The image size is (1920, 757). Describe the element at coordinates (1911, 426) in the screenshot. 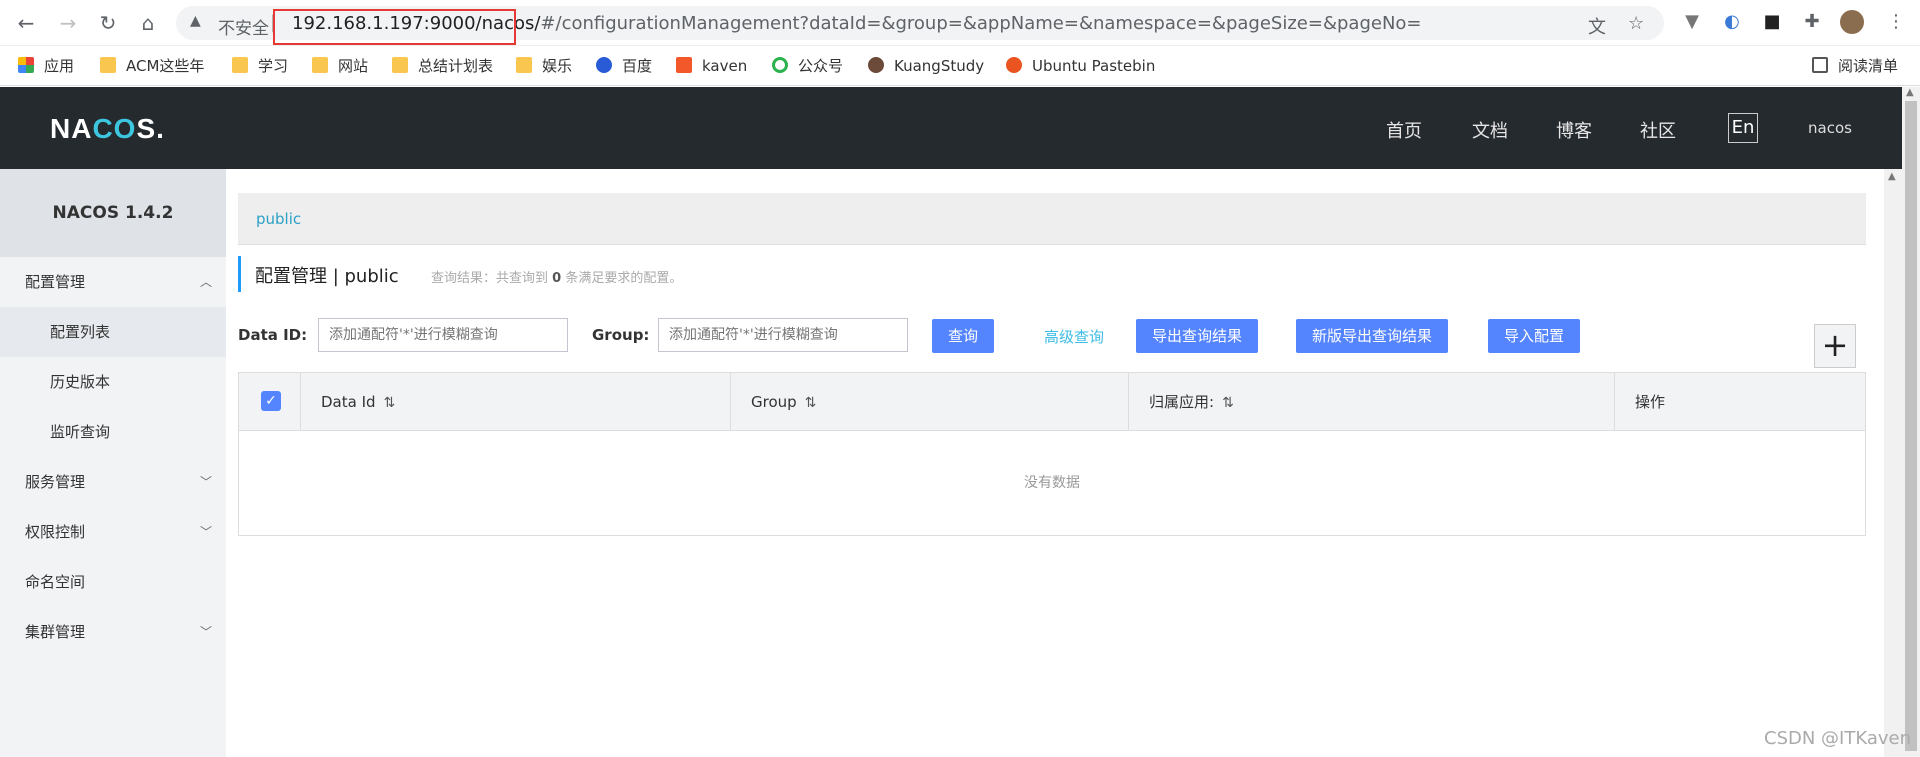

I see `scroll-thumb` at that location.